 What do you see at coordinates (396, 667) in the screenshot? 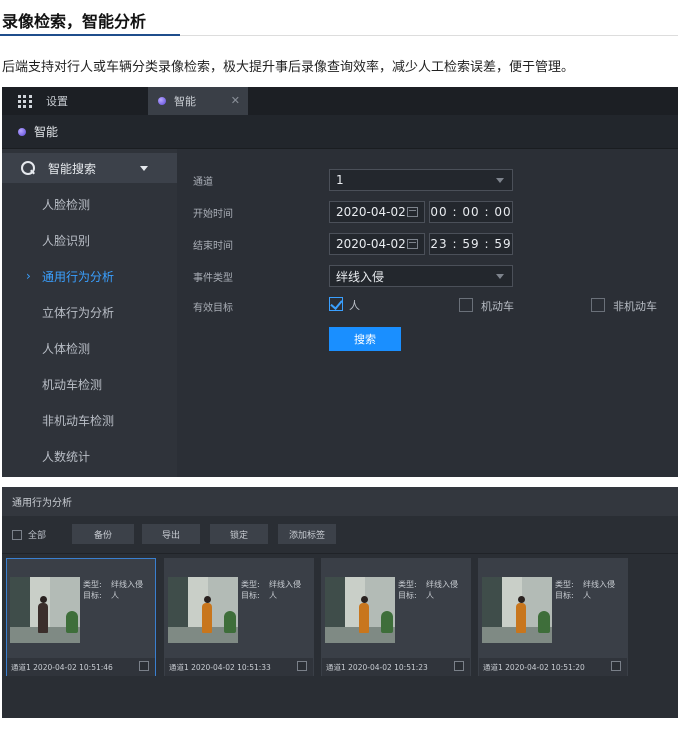
I see `card-caption: 通道1 2020-04-02 10:51:23` at bounding box center [396, 667].